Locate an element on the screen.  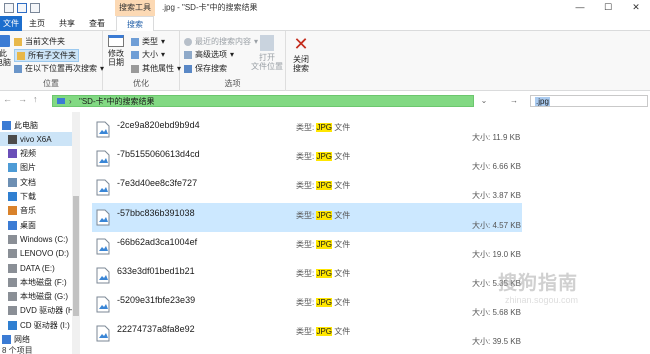
address-row: ← → ↑ › "SD-卡"中的搜索结果 ⌄ → .jpg is located at coordinates (325, 100).